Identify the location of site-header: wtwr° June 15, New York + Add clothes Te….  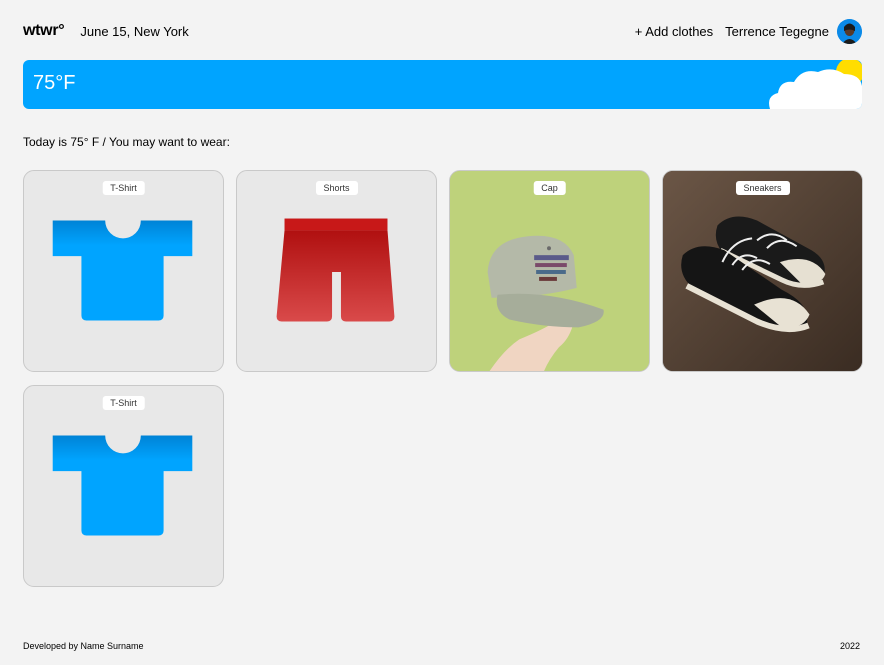
(442, 31).